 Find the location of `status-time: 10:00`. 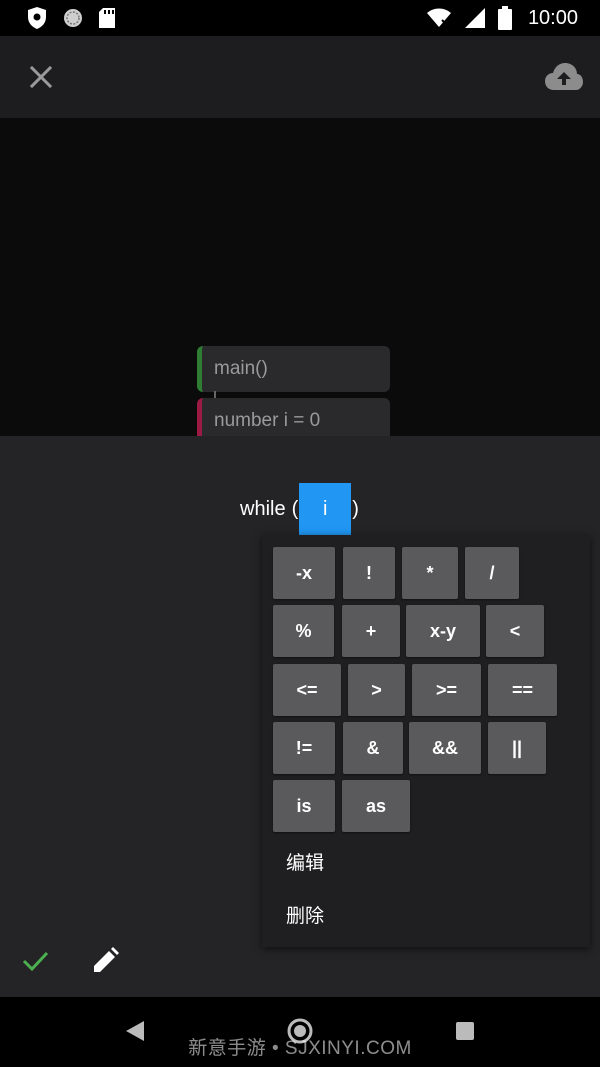

status-time: 10:00 is located at coordinates (552, 17).